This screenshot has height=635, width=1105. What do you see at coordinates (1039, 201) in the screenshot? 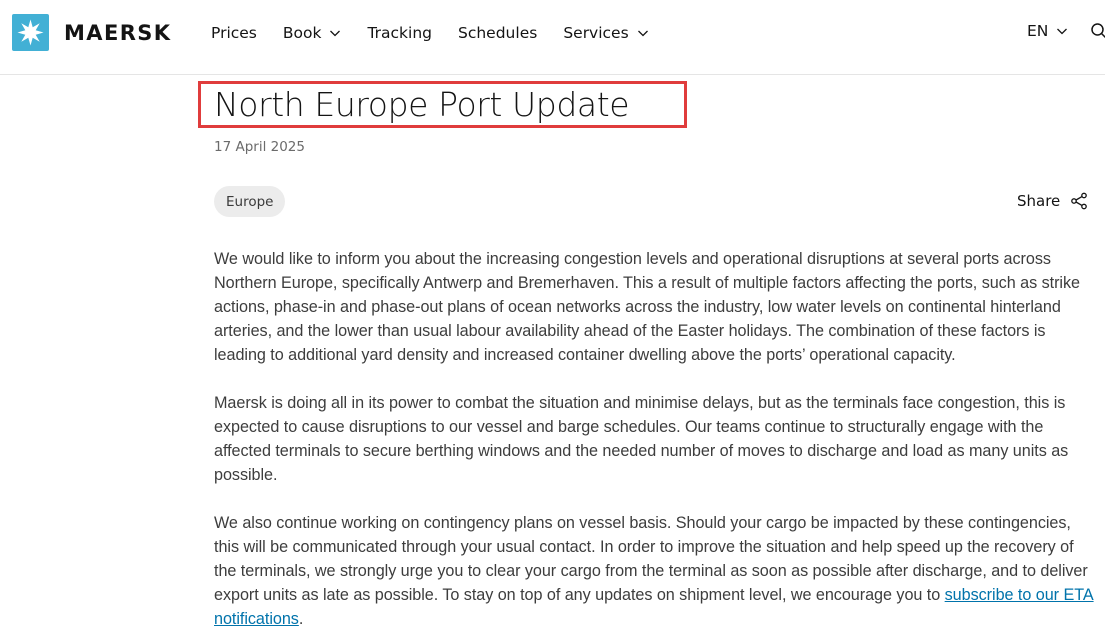
I see `share-label: Share` at bounding box center [1039, 201].